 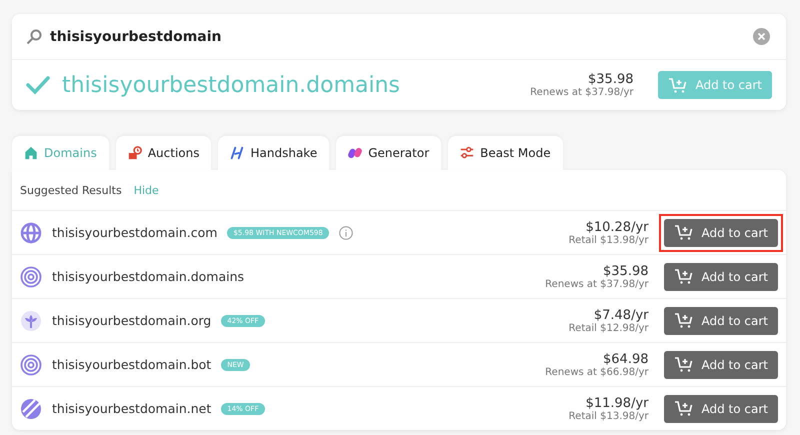 I want to click on price: $7.48/yr, so click(x=621, y=315).